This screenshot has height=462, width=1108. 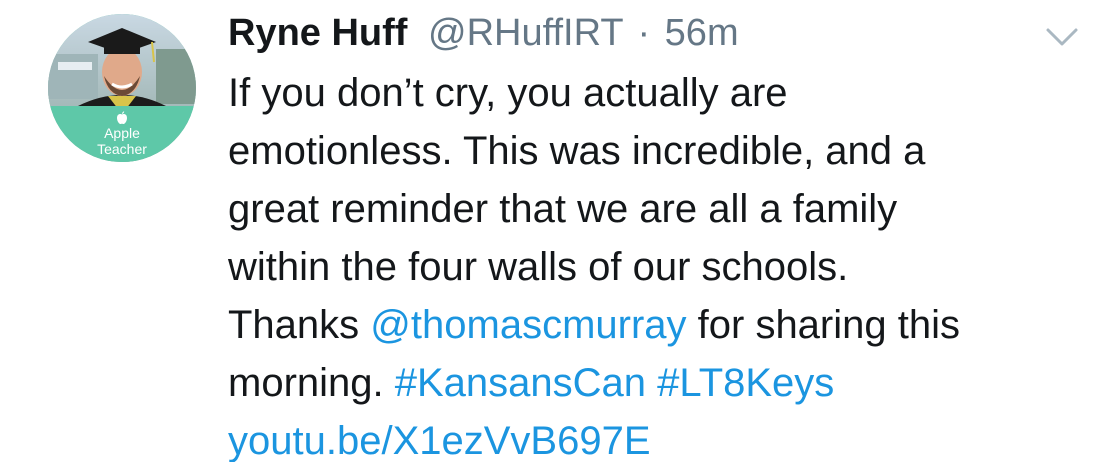 I want to click on tweet-text-line: emotionless. This was incredible, and a, so click(x=577, y=151).